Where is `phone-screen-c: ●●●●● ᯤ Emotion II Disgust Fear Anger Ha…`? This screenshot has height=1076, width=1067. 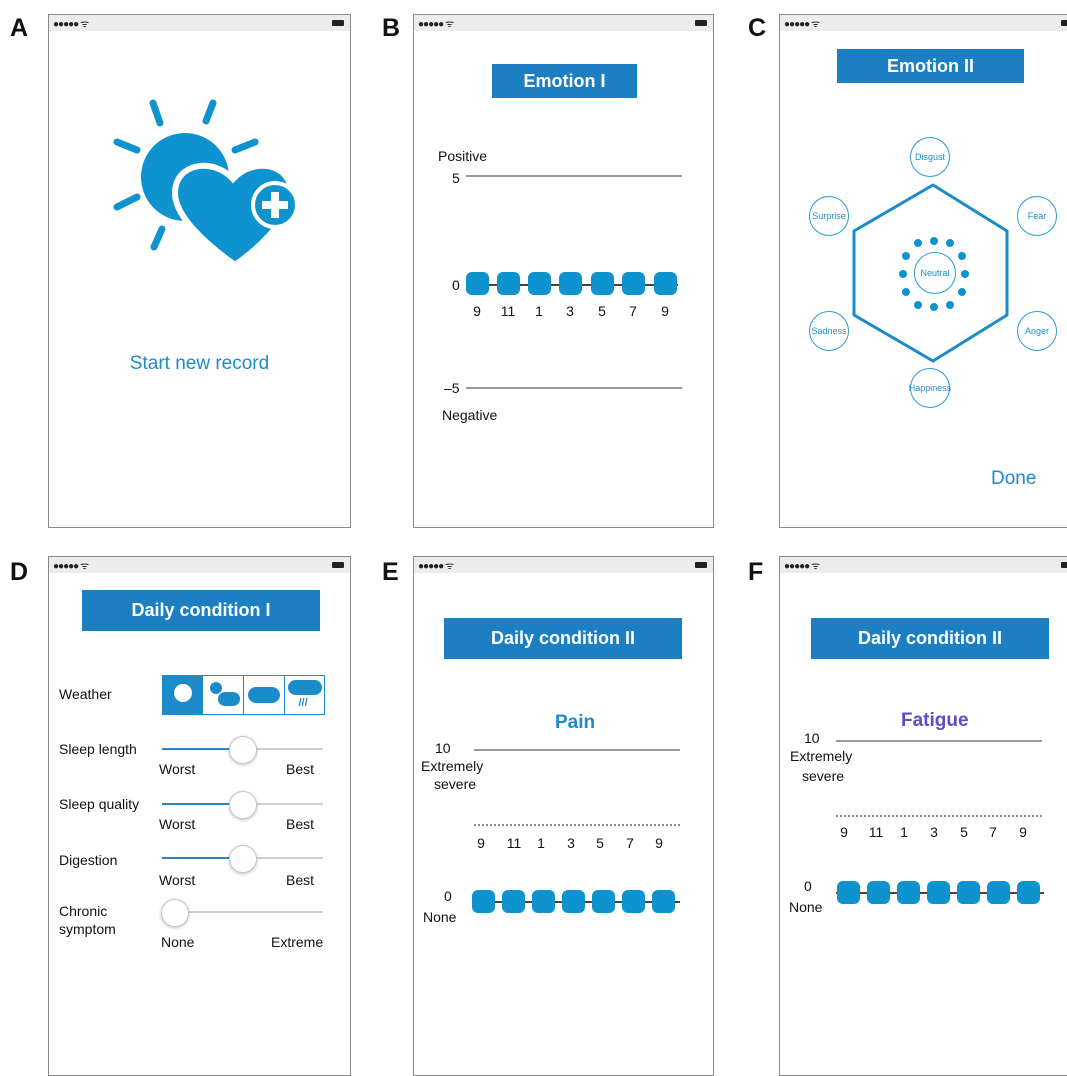
phone-screen-c: ●●●●● ᯤ Emotion II Disgust Fear Anger Ha… is located at coordinates (923, 271).